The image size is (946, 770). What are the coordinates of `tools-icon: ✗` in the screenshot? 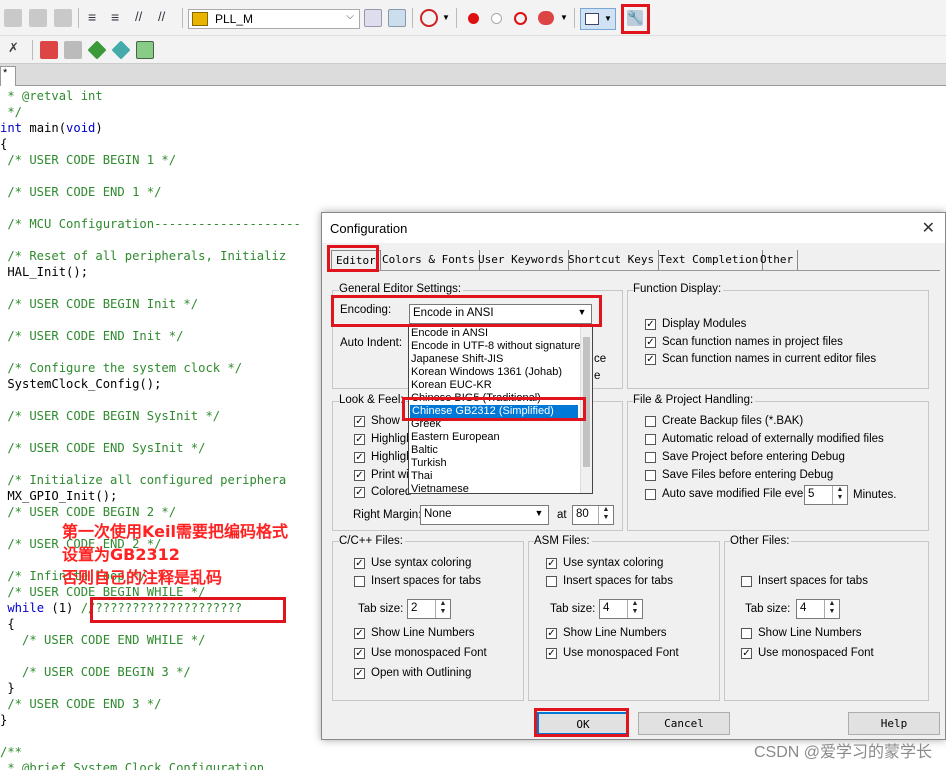 It's located at (17, 49).